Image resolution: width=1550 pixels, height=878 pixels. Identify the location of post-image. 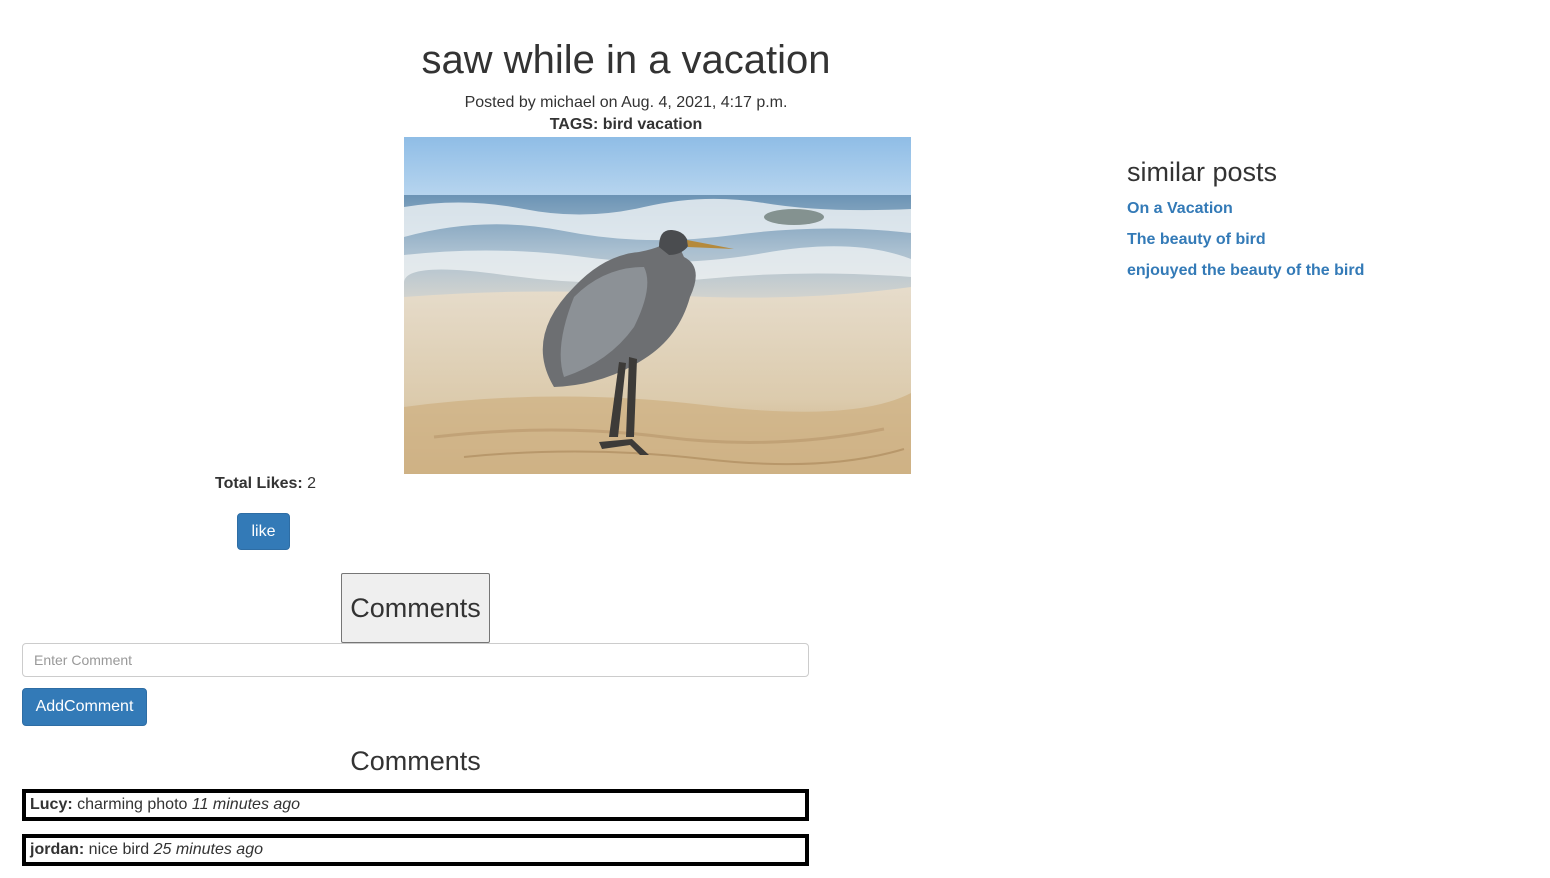
(657, 305).